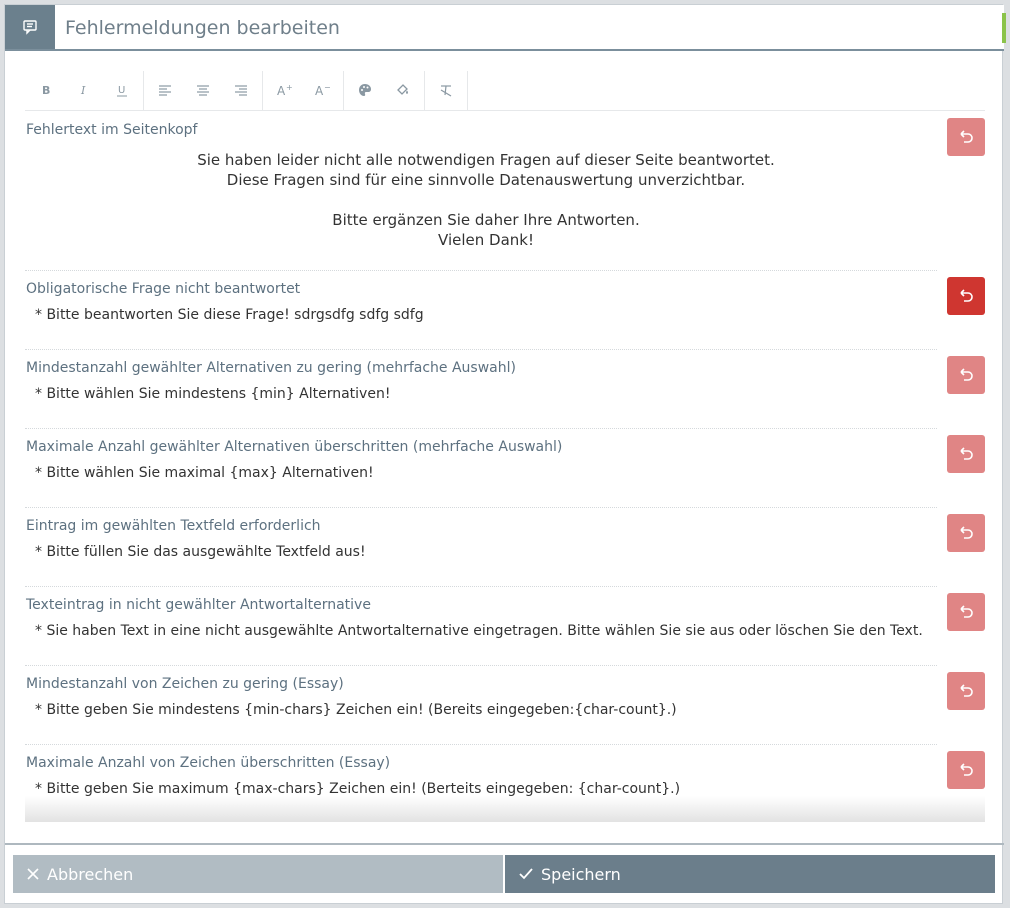 Image resolution: width=1010 pixels, height=908 pixels. I want to click on edge-accent, so click(1004, 28).